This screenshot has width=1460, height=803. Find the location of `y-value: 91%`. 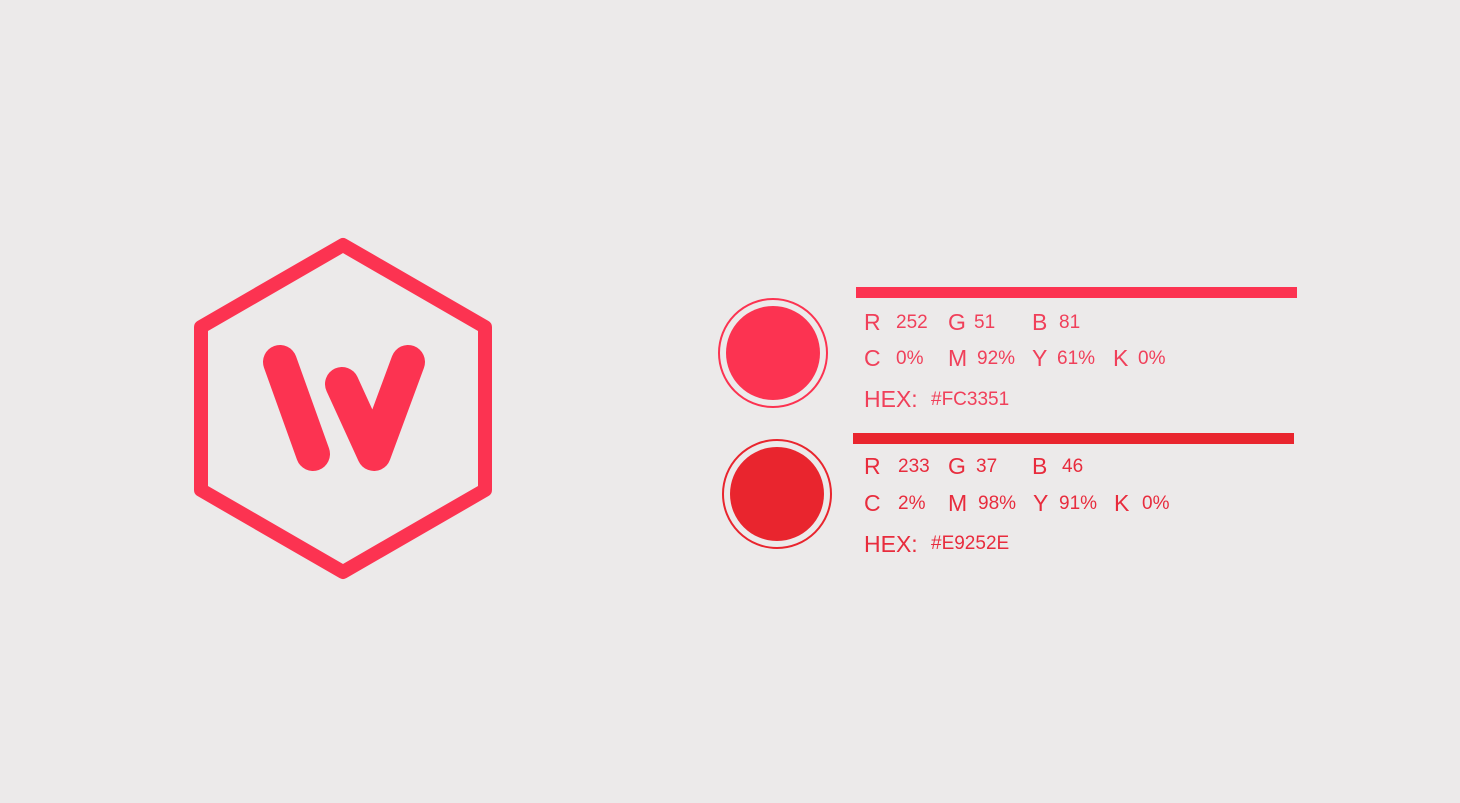

y-value: 91% is located at coordinates (1078, 503).